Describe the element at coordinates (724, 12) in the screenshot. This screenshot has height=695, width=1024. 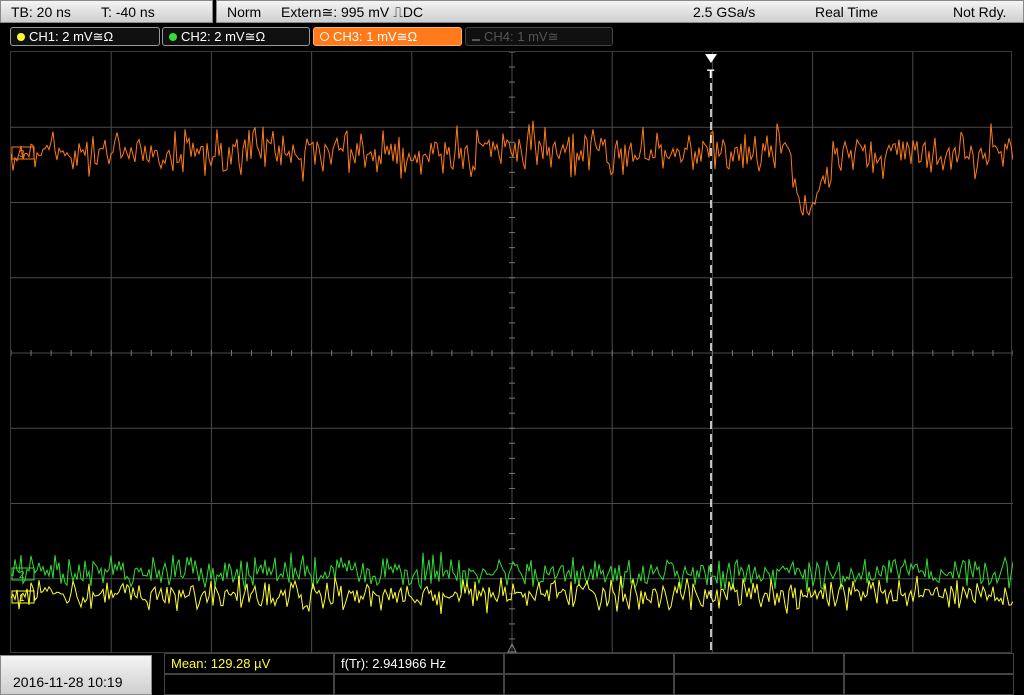
I see `sample-rate: 2.5 GSa/s` at that location.